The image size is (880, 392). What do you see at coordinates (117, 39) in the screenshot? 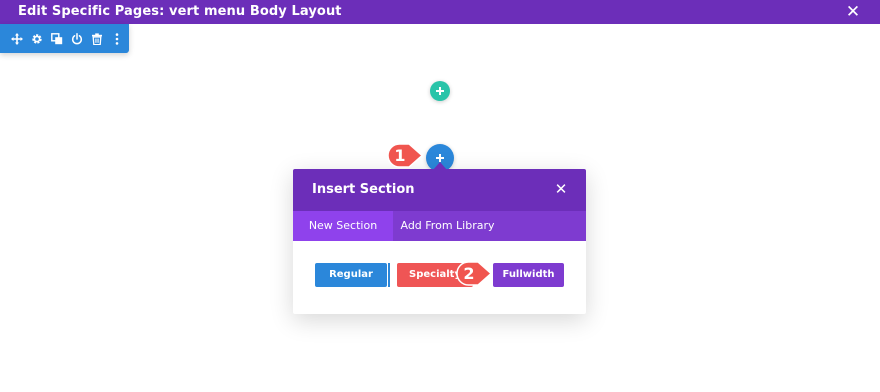
I see `more-vertical-icon` at bounding box center [117, 39].